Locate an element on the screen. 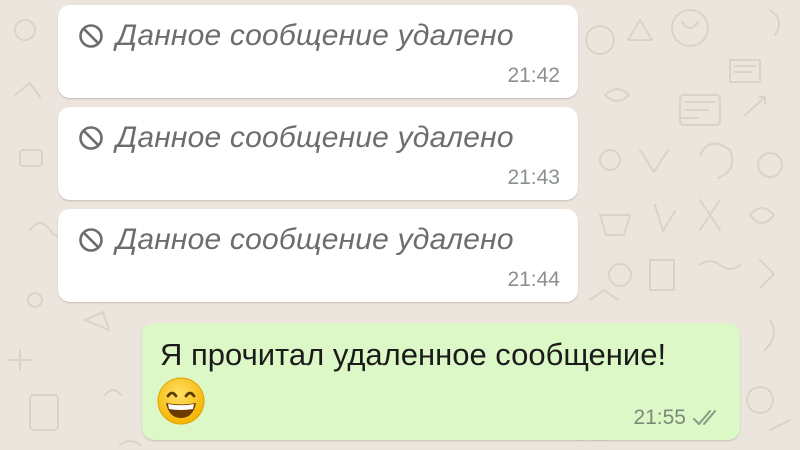 The image size is (800, 450). message-bubble-incoming: Данное сообщение удалено 21:44 is located at coordinates (318, 255).